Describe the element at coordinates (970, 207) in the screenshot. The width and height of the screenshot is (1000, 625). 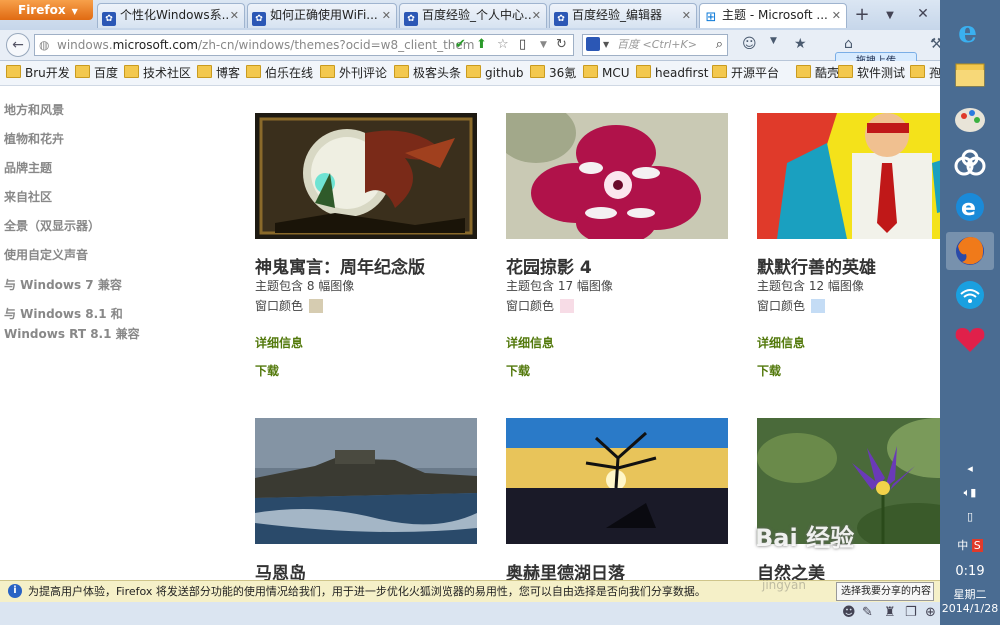
I see `taskbar-browser: e` at that location.